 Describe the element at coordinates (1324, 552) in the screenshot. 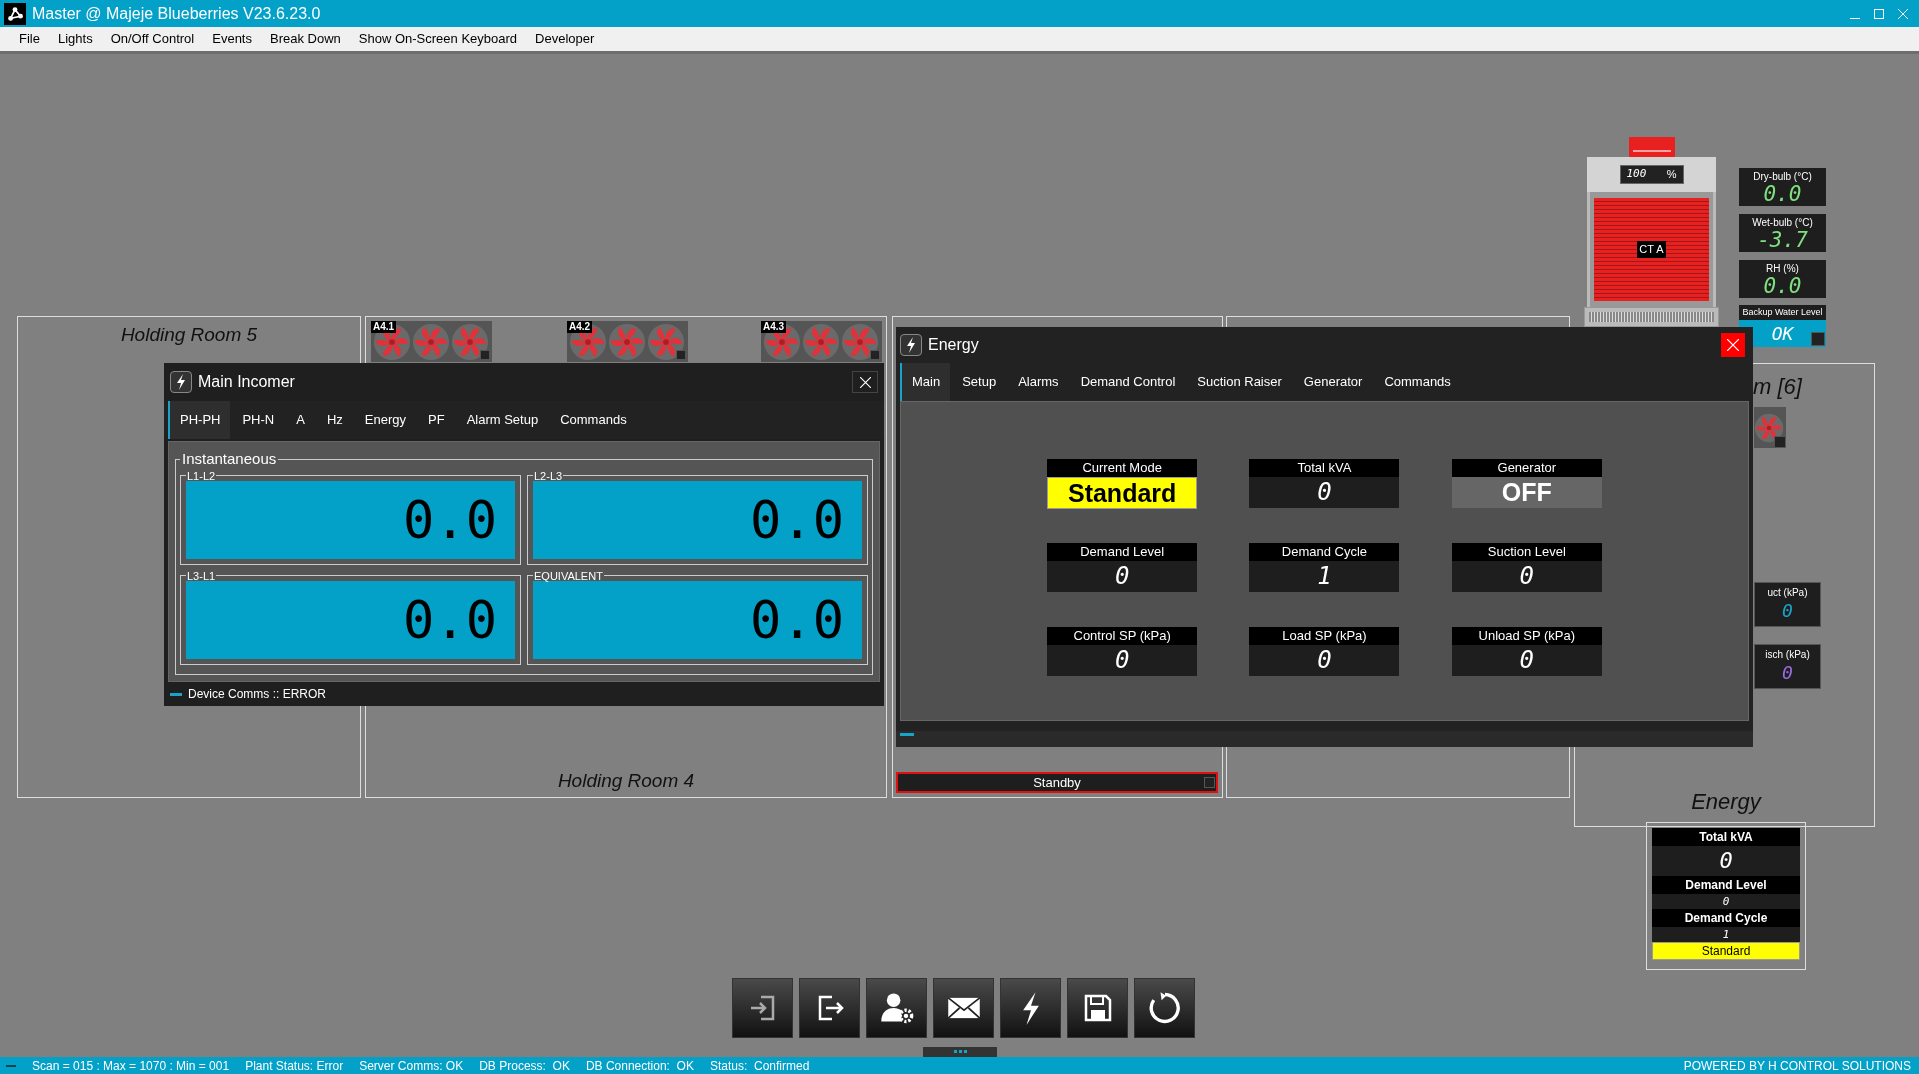

I see `tile-label: Demand Cycle` at that location.